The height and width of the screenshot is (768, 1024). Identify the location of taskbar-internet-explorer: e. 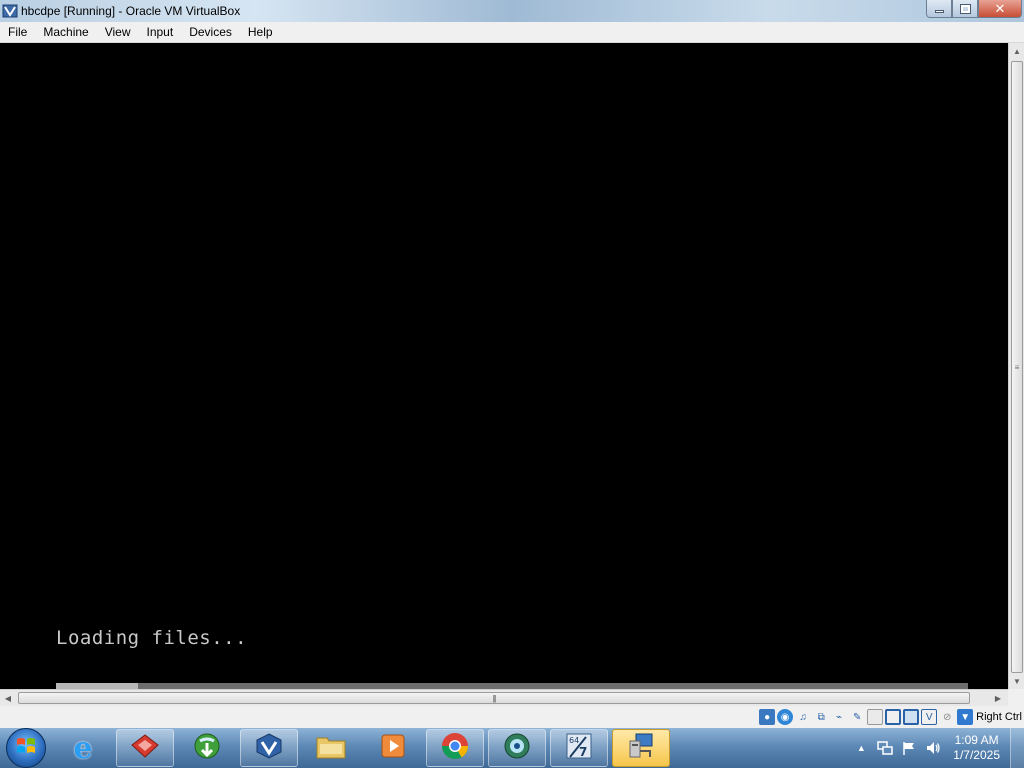
(83, 748).